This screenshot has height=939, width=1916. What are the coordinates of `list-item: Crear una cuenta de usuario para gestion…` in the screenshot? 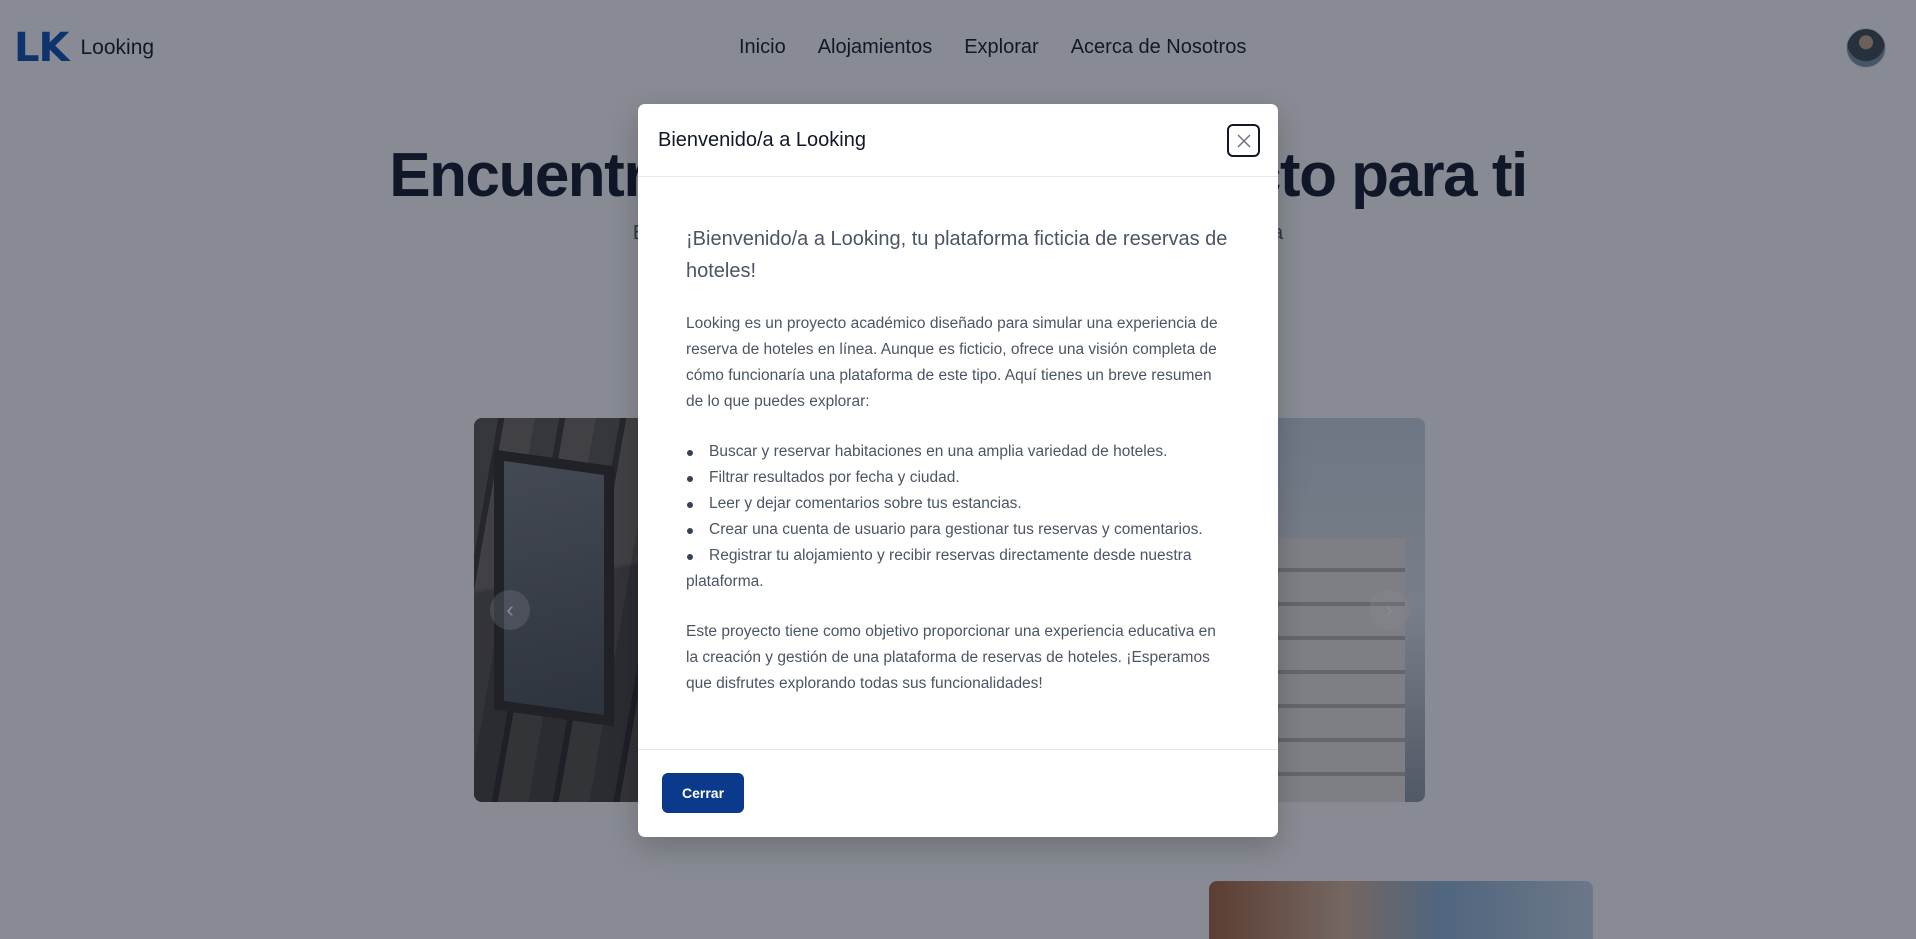 It's located at (958, 530).